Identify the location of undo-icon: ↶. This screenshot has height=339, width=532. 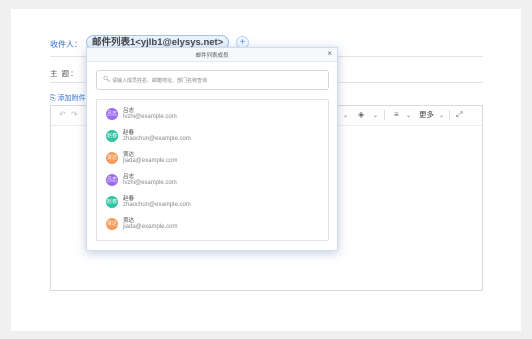
(62, 115).